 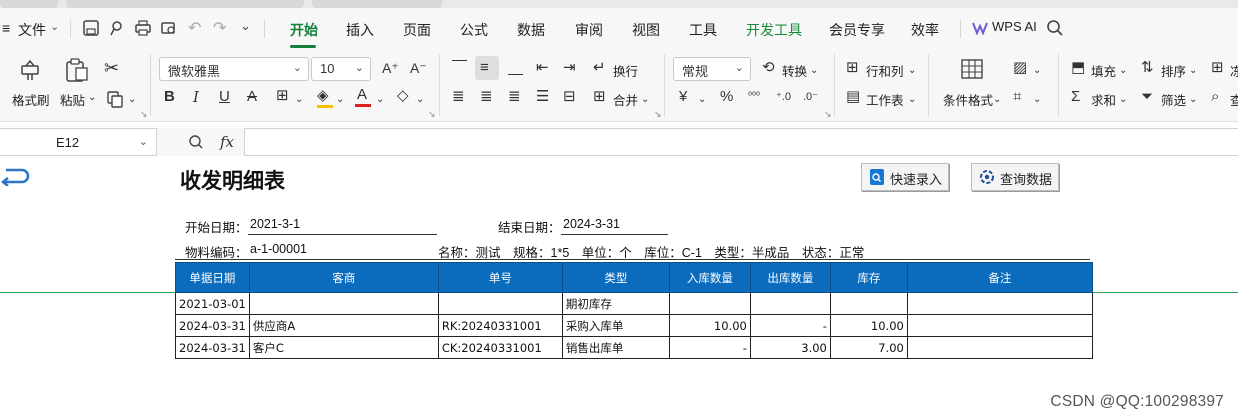 I want to click on borders-icon: ⊞, so click(x=282, y=96).